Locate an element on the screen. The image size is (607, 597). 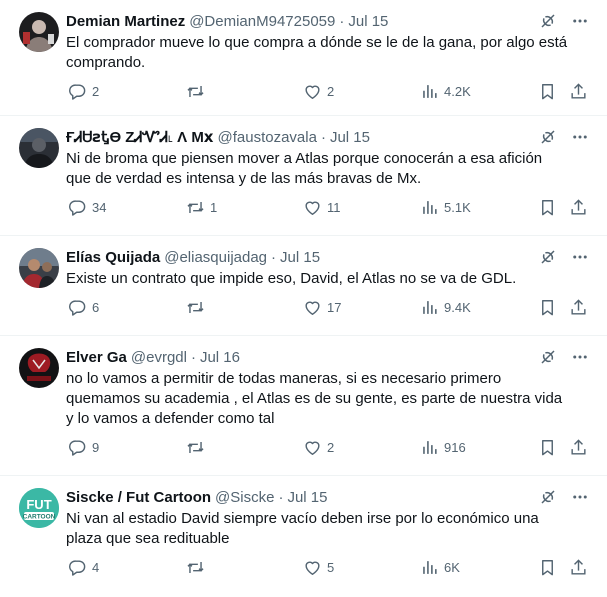
author-name: Siscke / Fut Cartoon is located at coordinates (138, 497).